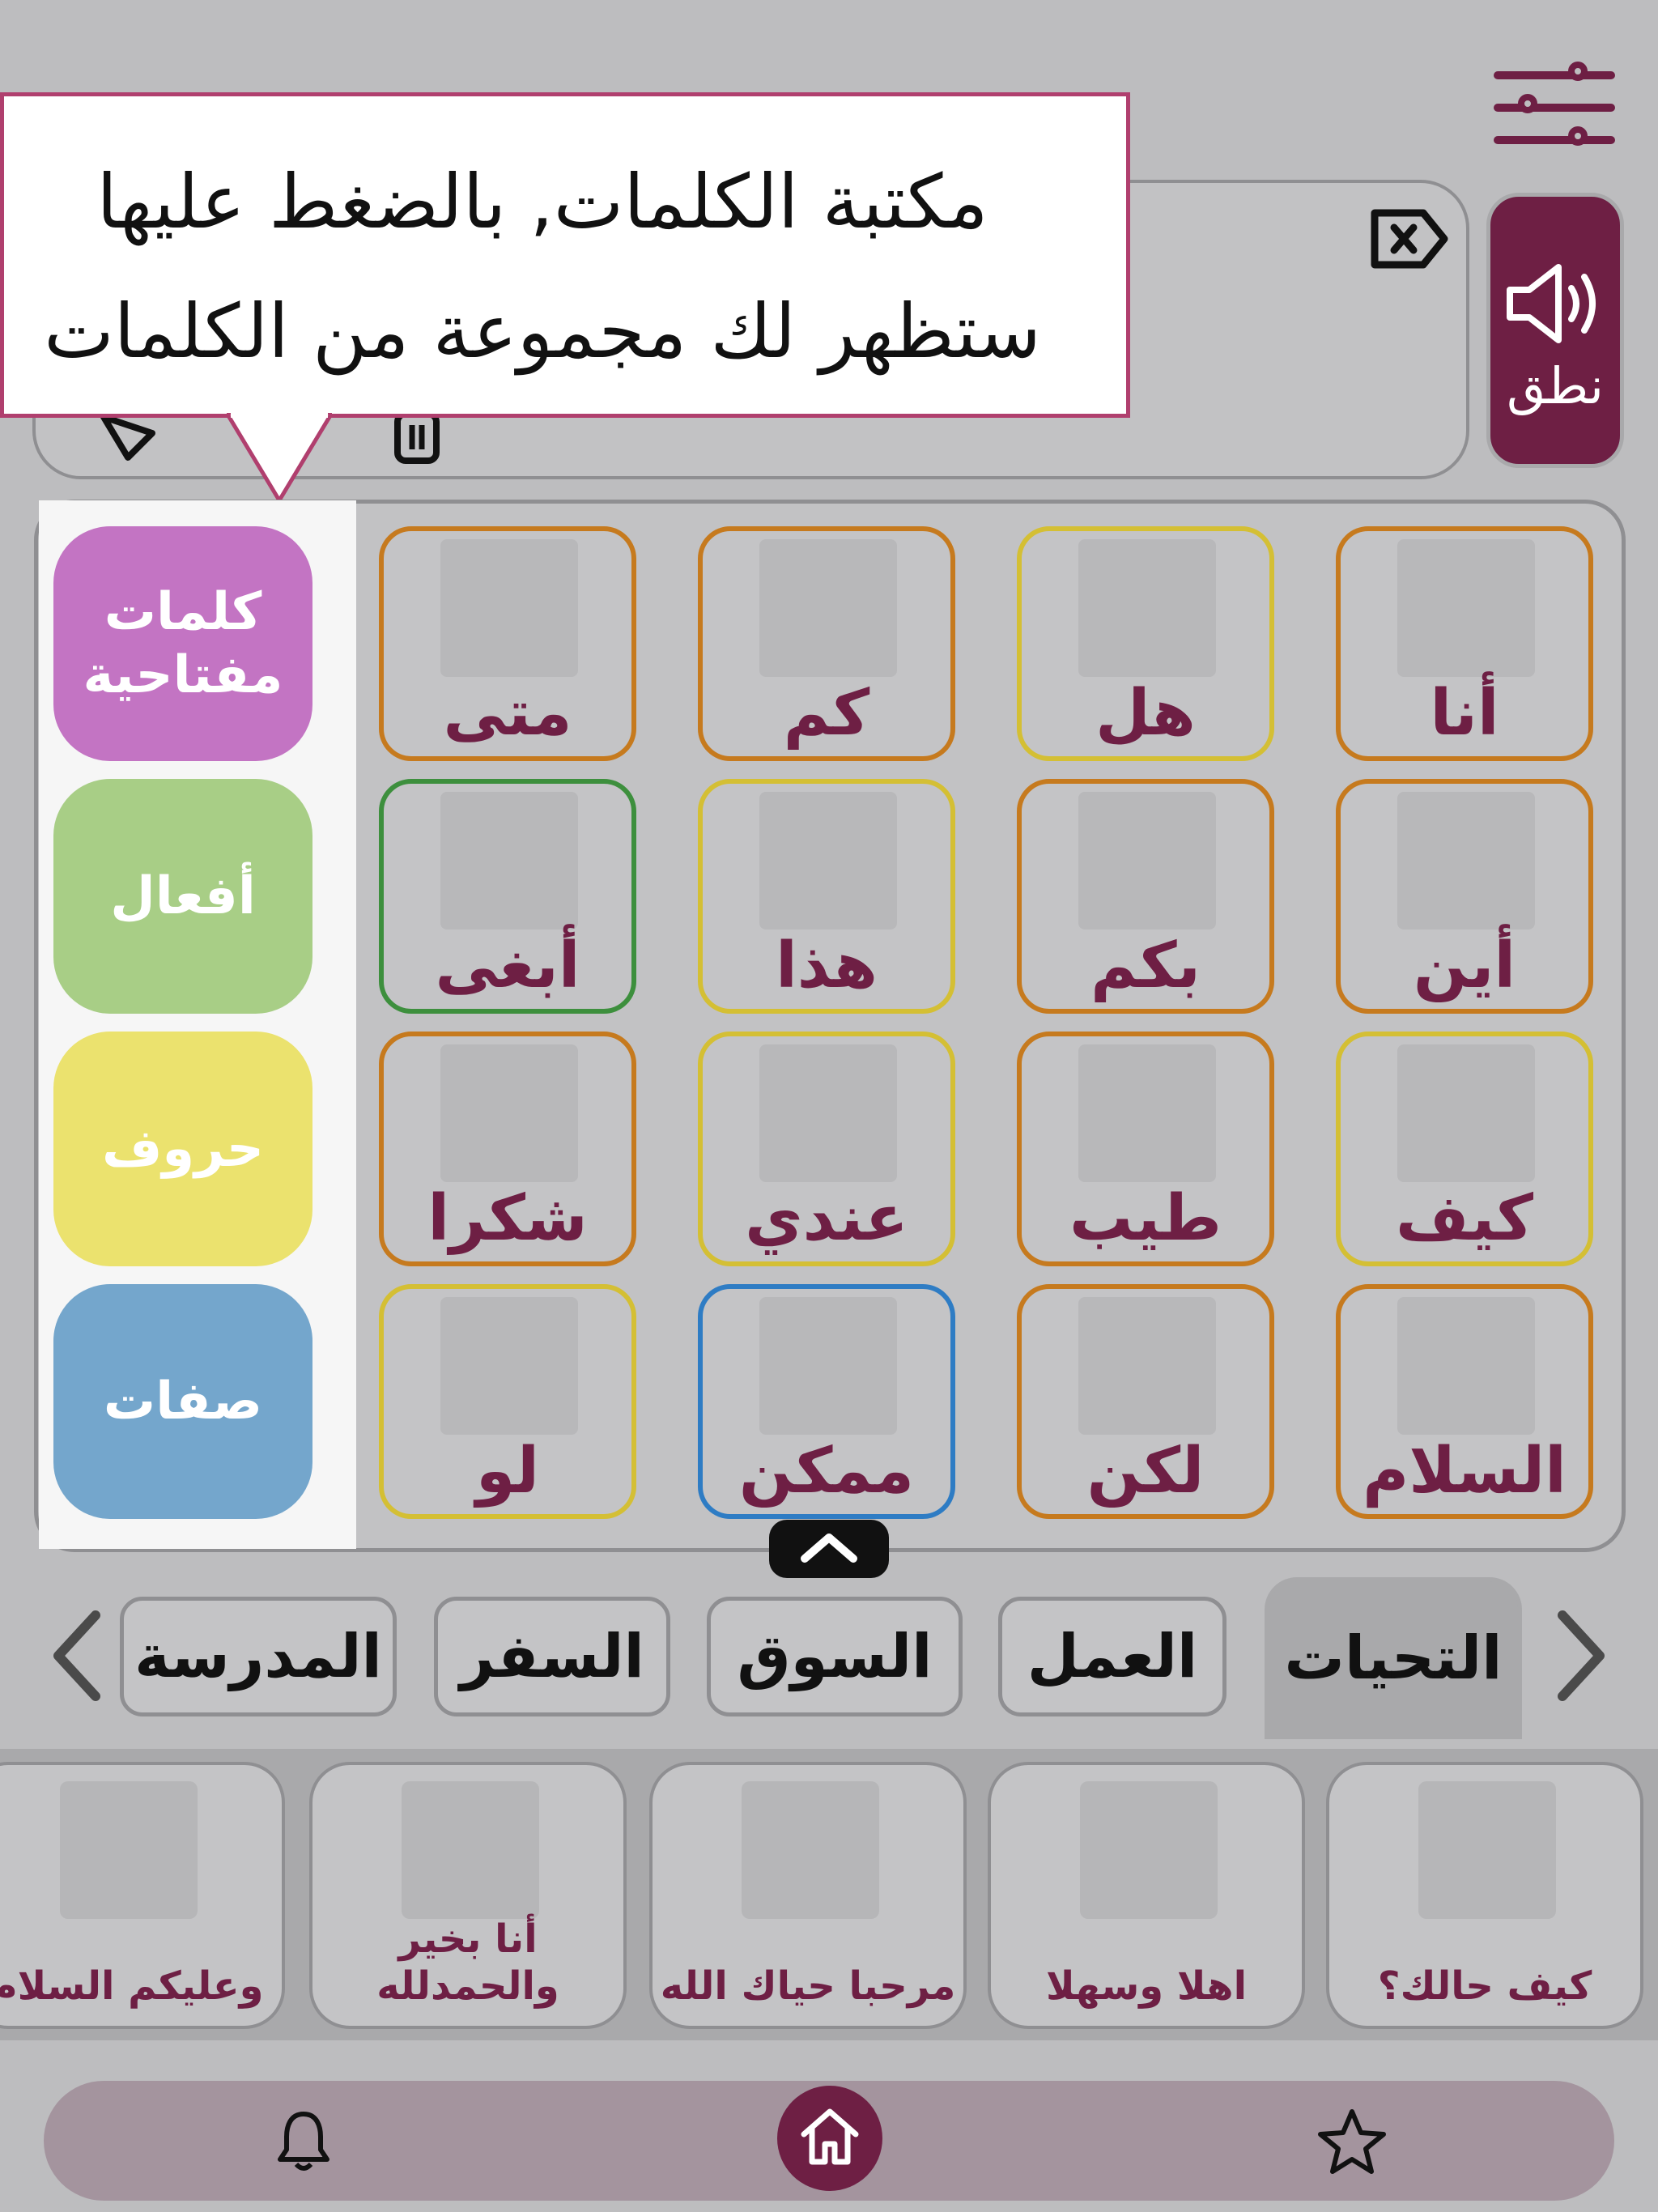 The width and height of the screenshot is (1658, 2212). I want to click on tabs-left-arrow-icon, so click(77, 1667).